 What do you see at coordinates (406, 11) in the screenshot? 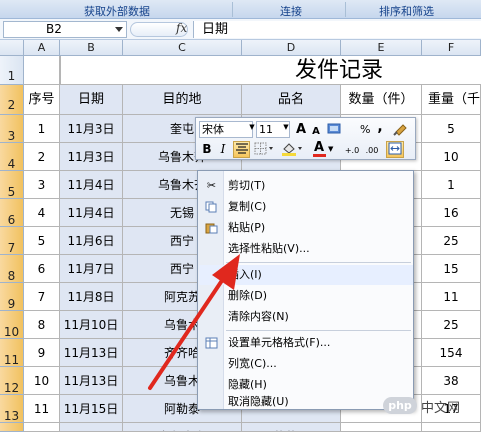
I see `ribbon-group-sort-filter: 排序和筛选` at bounding box center [406, 11].